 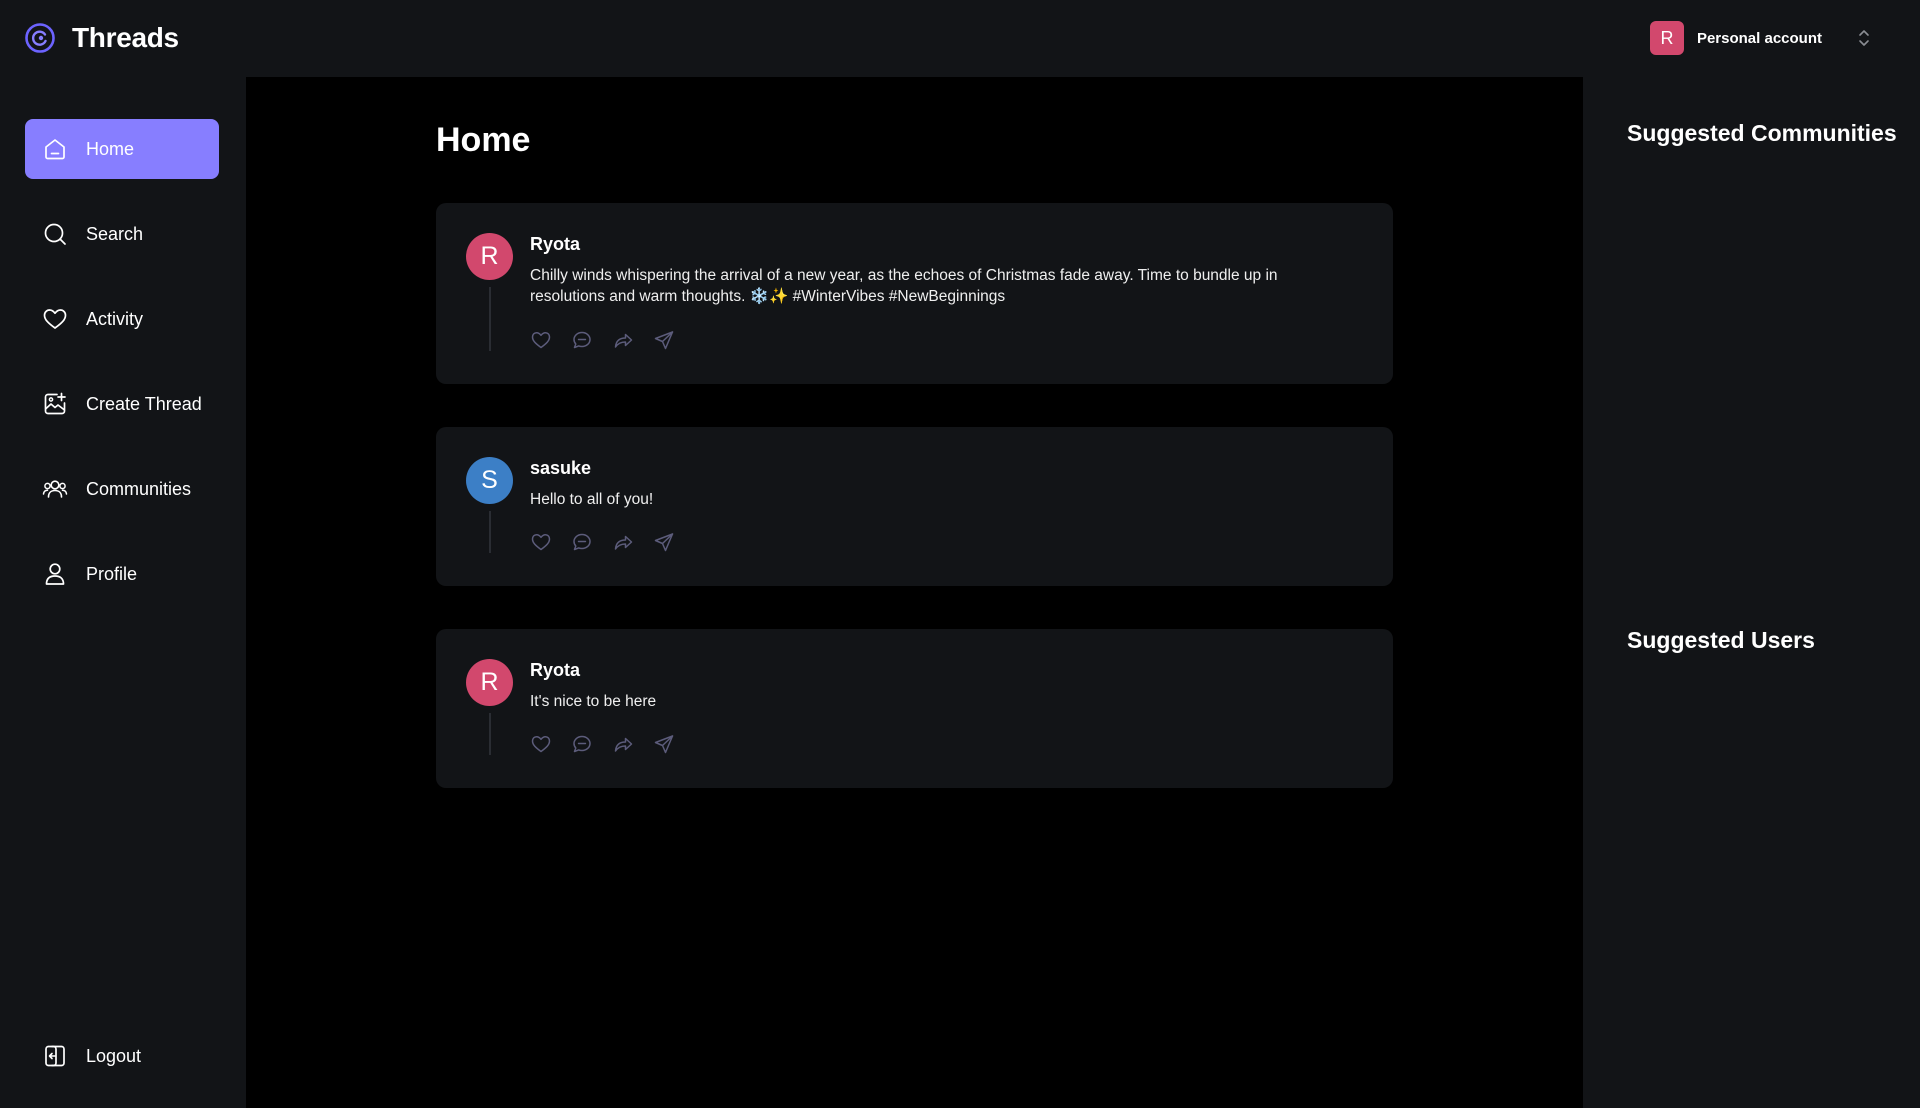 I want to click on chevron-up-down-icon, so click(x=1864, y=38).